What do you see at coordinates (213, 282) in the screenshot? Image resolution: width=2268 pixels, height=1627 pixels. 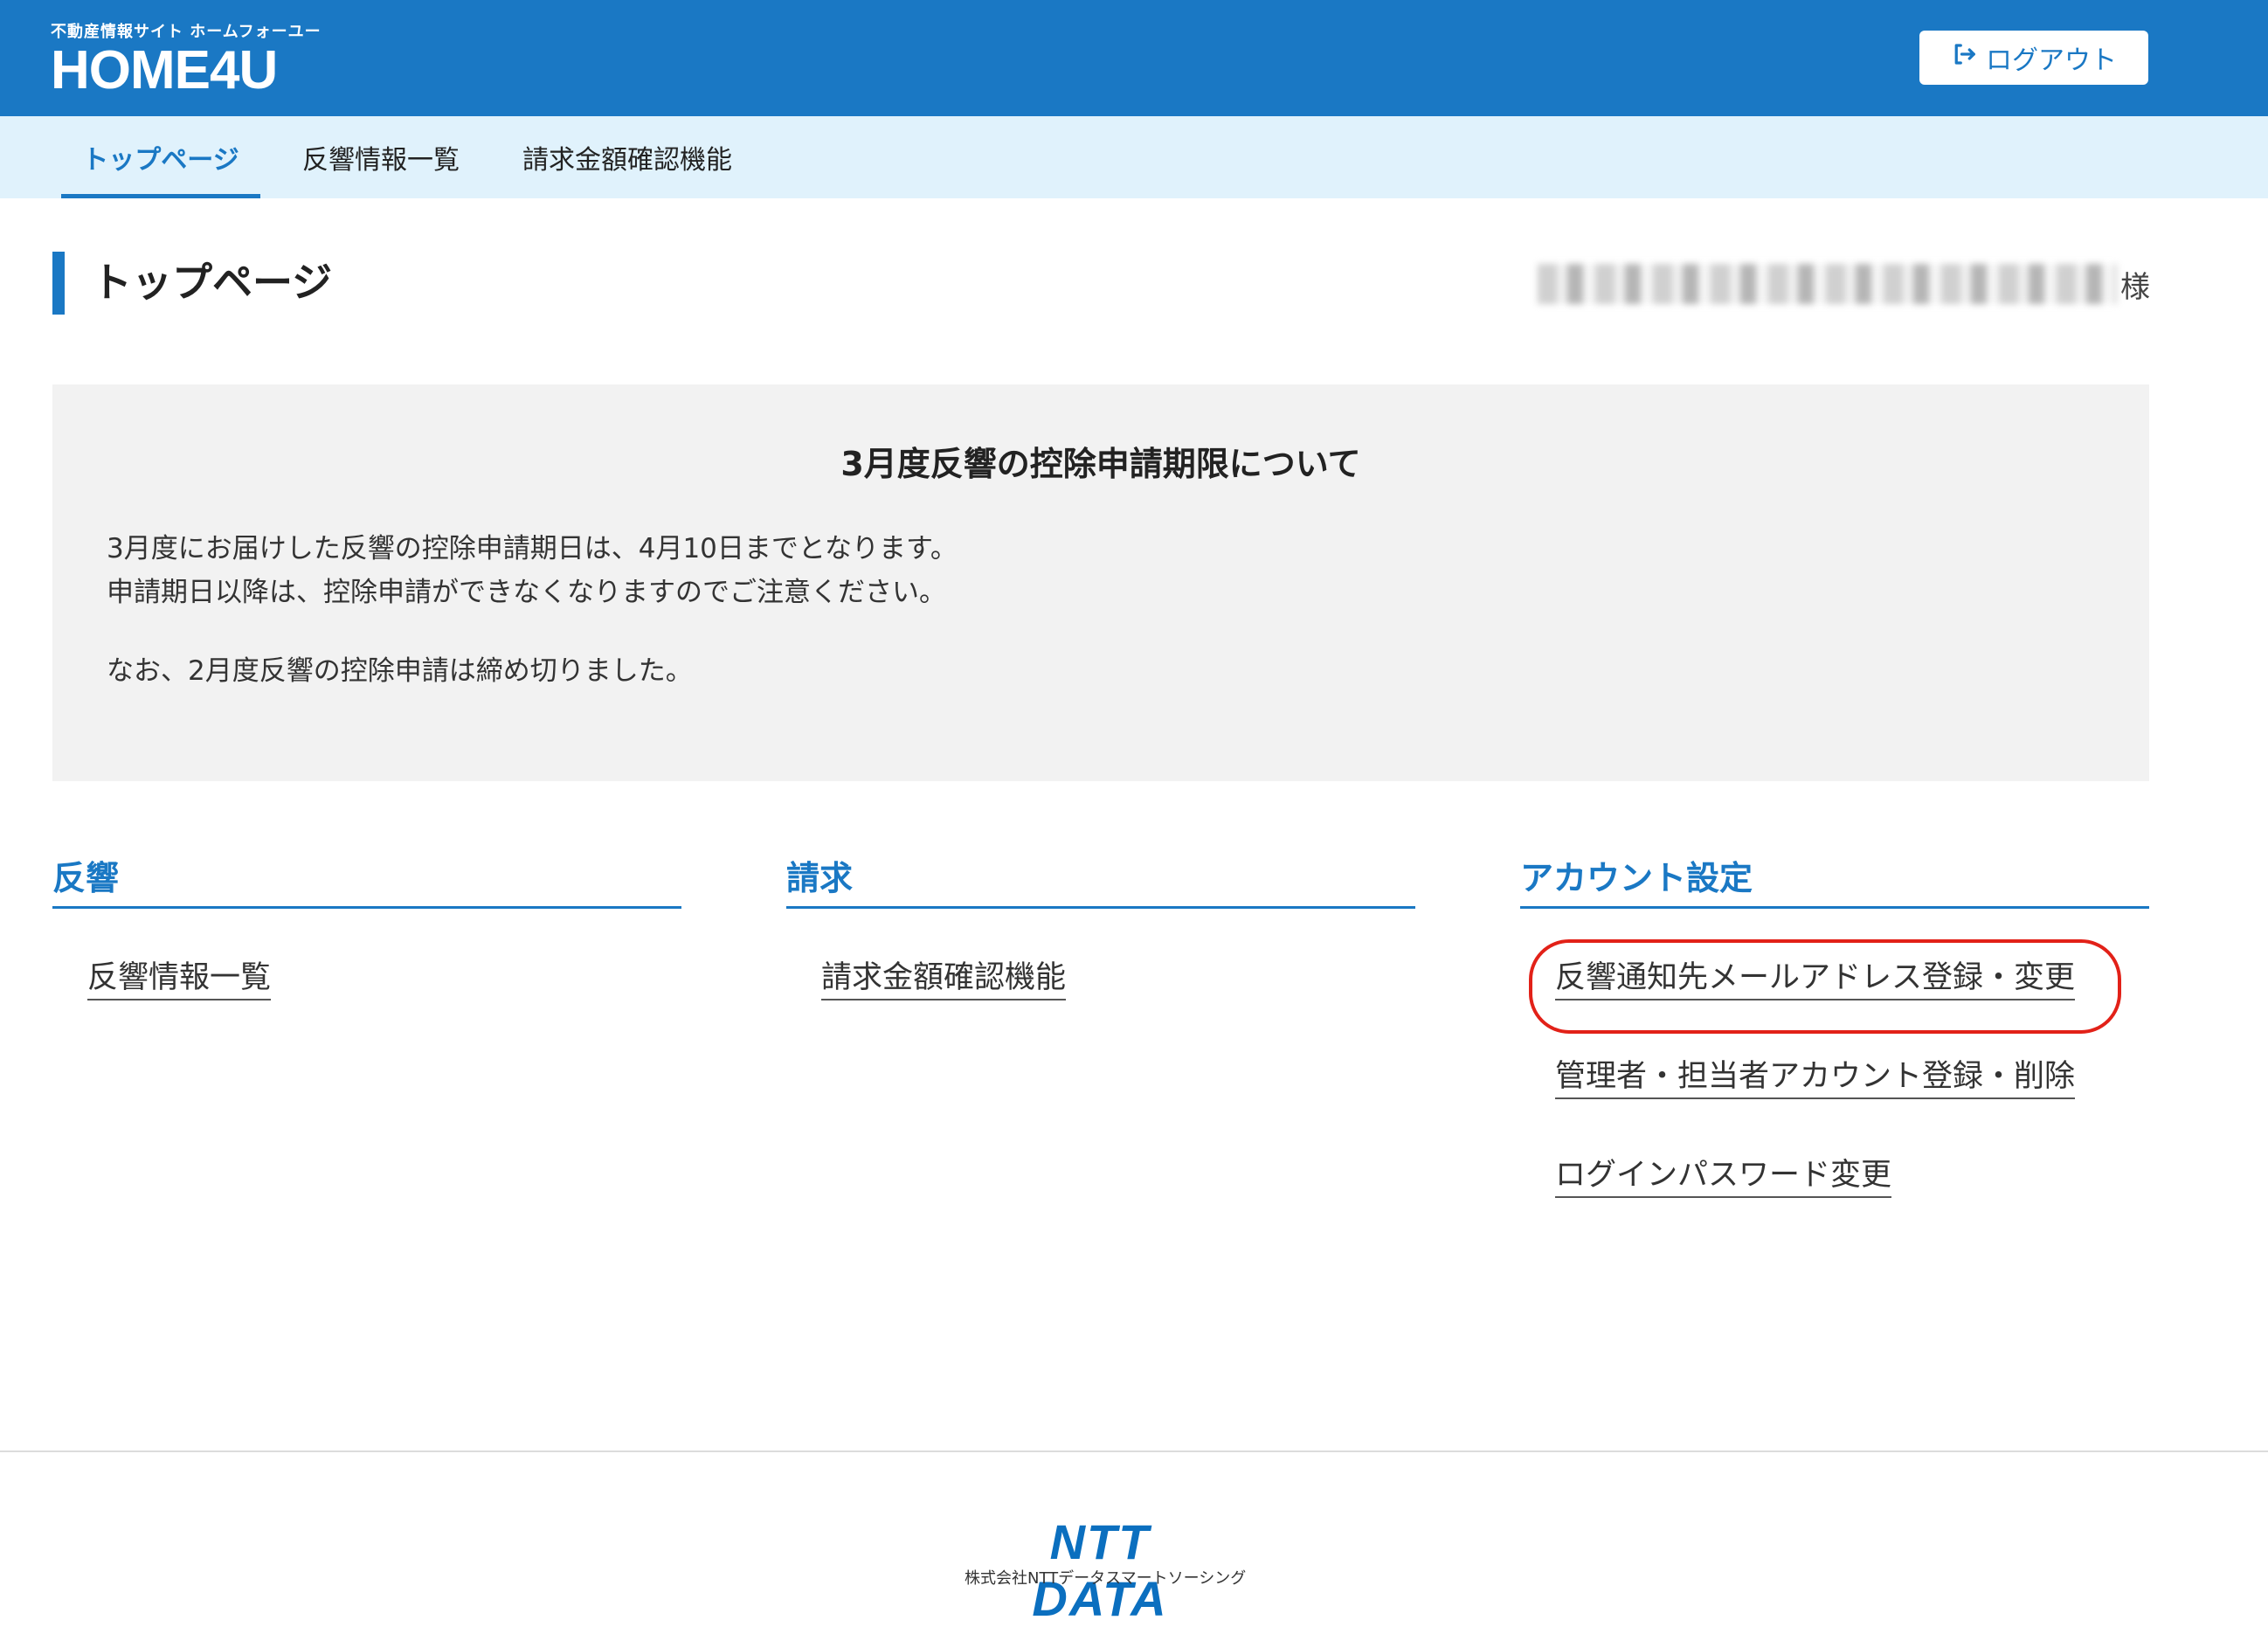 I see `page-title: トップページ` at bounding box center [213, 282].